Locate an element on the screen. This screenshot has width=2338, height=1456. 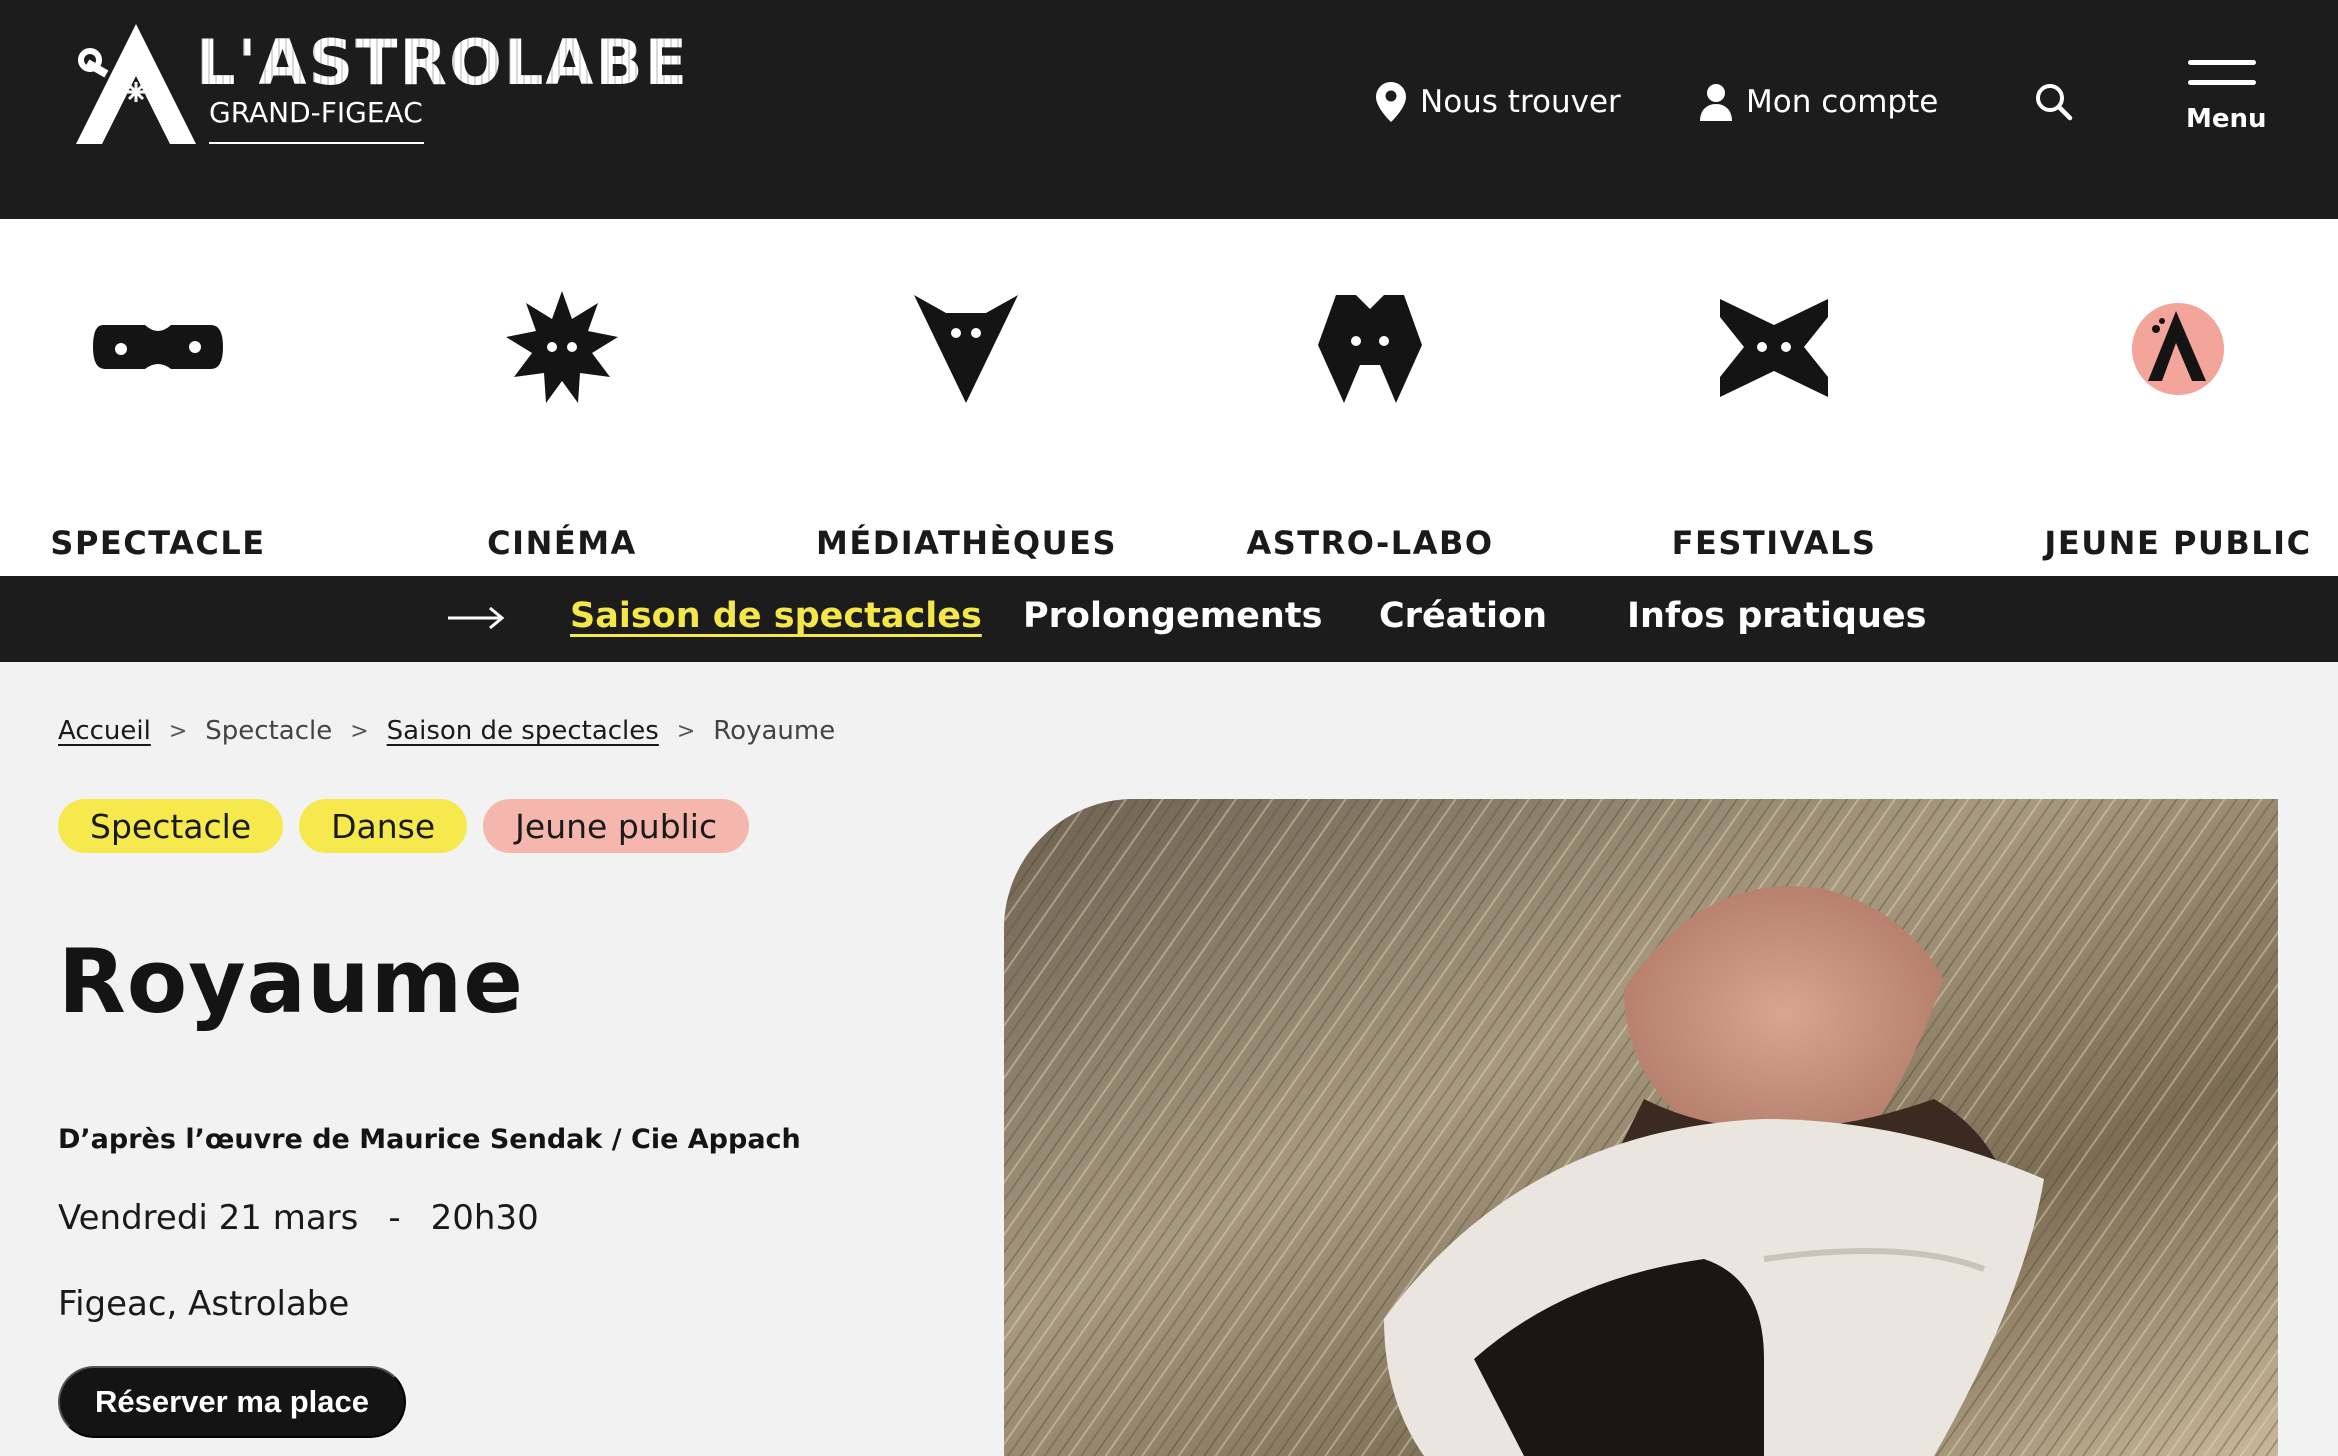
category-label: JEUNE PUBLIC is located at coordinates (2178, 543).